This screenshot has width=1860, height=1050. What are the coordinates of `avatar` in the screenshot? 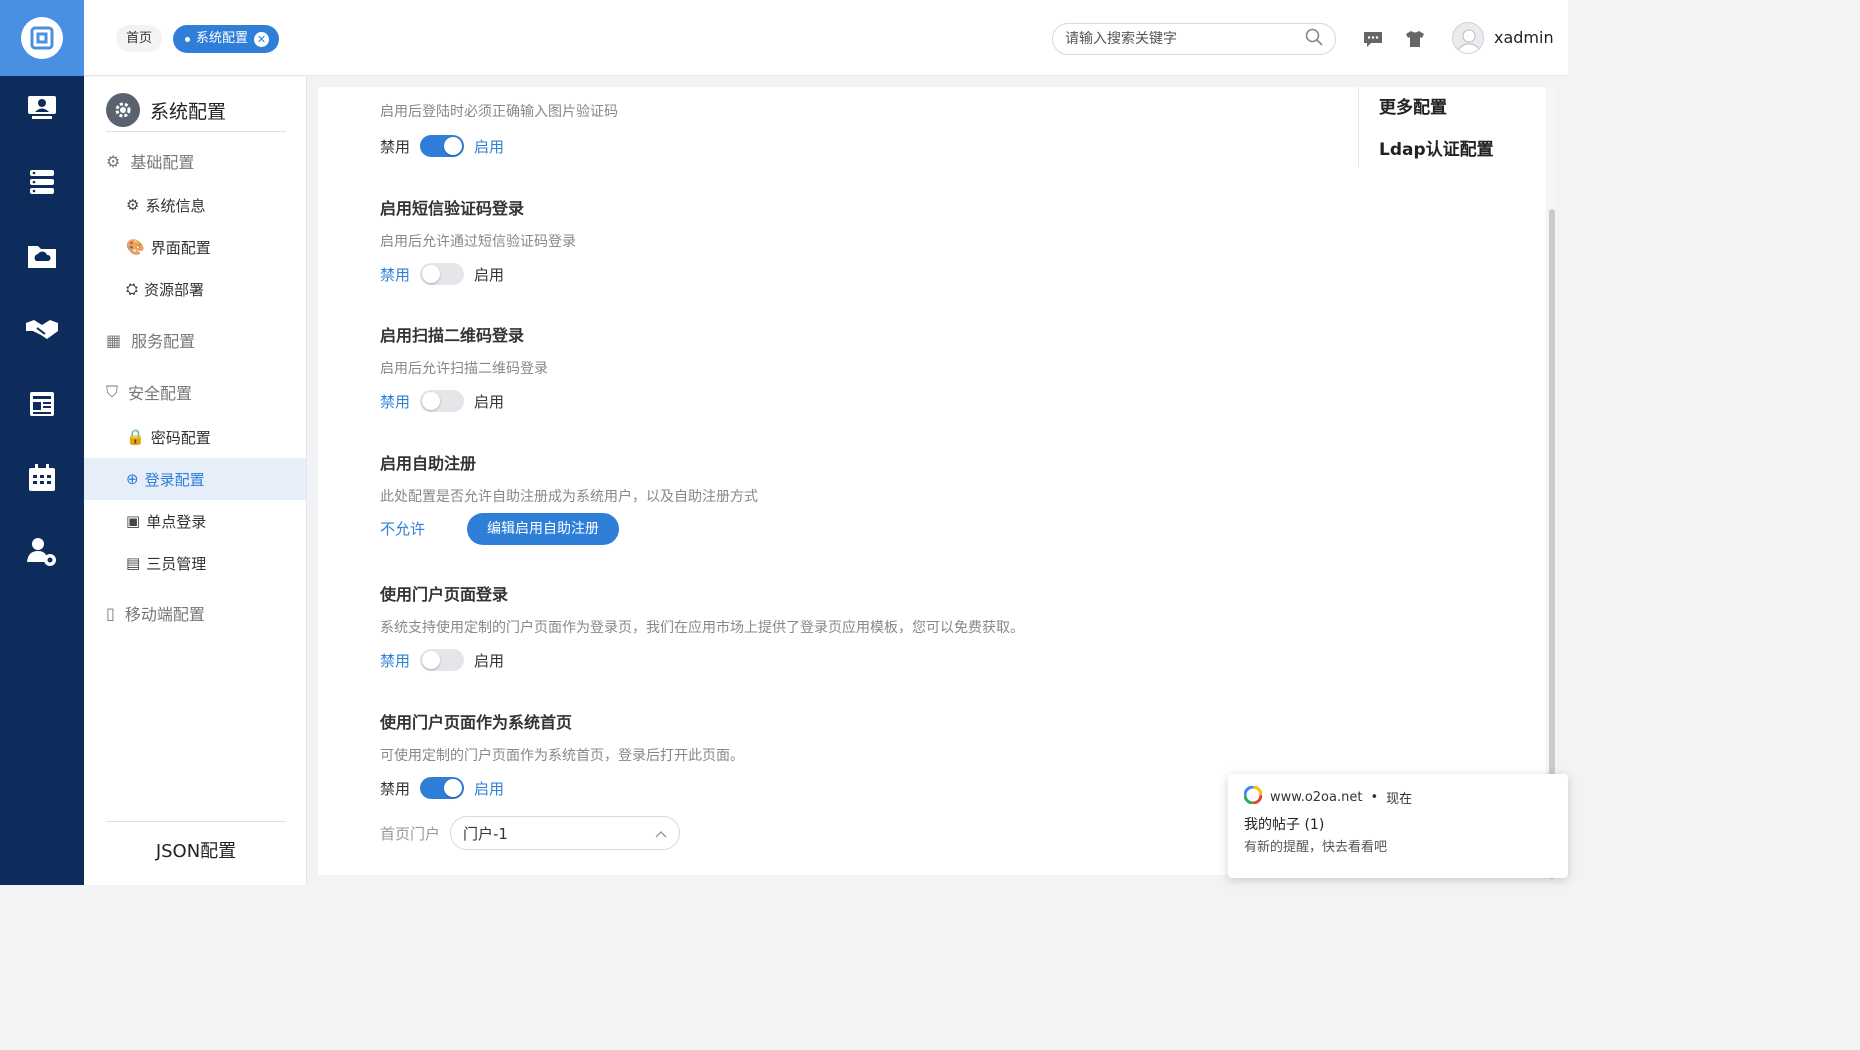 It's located at (1468, 38).